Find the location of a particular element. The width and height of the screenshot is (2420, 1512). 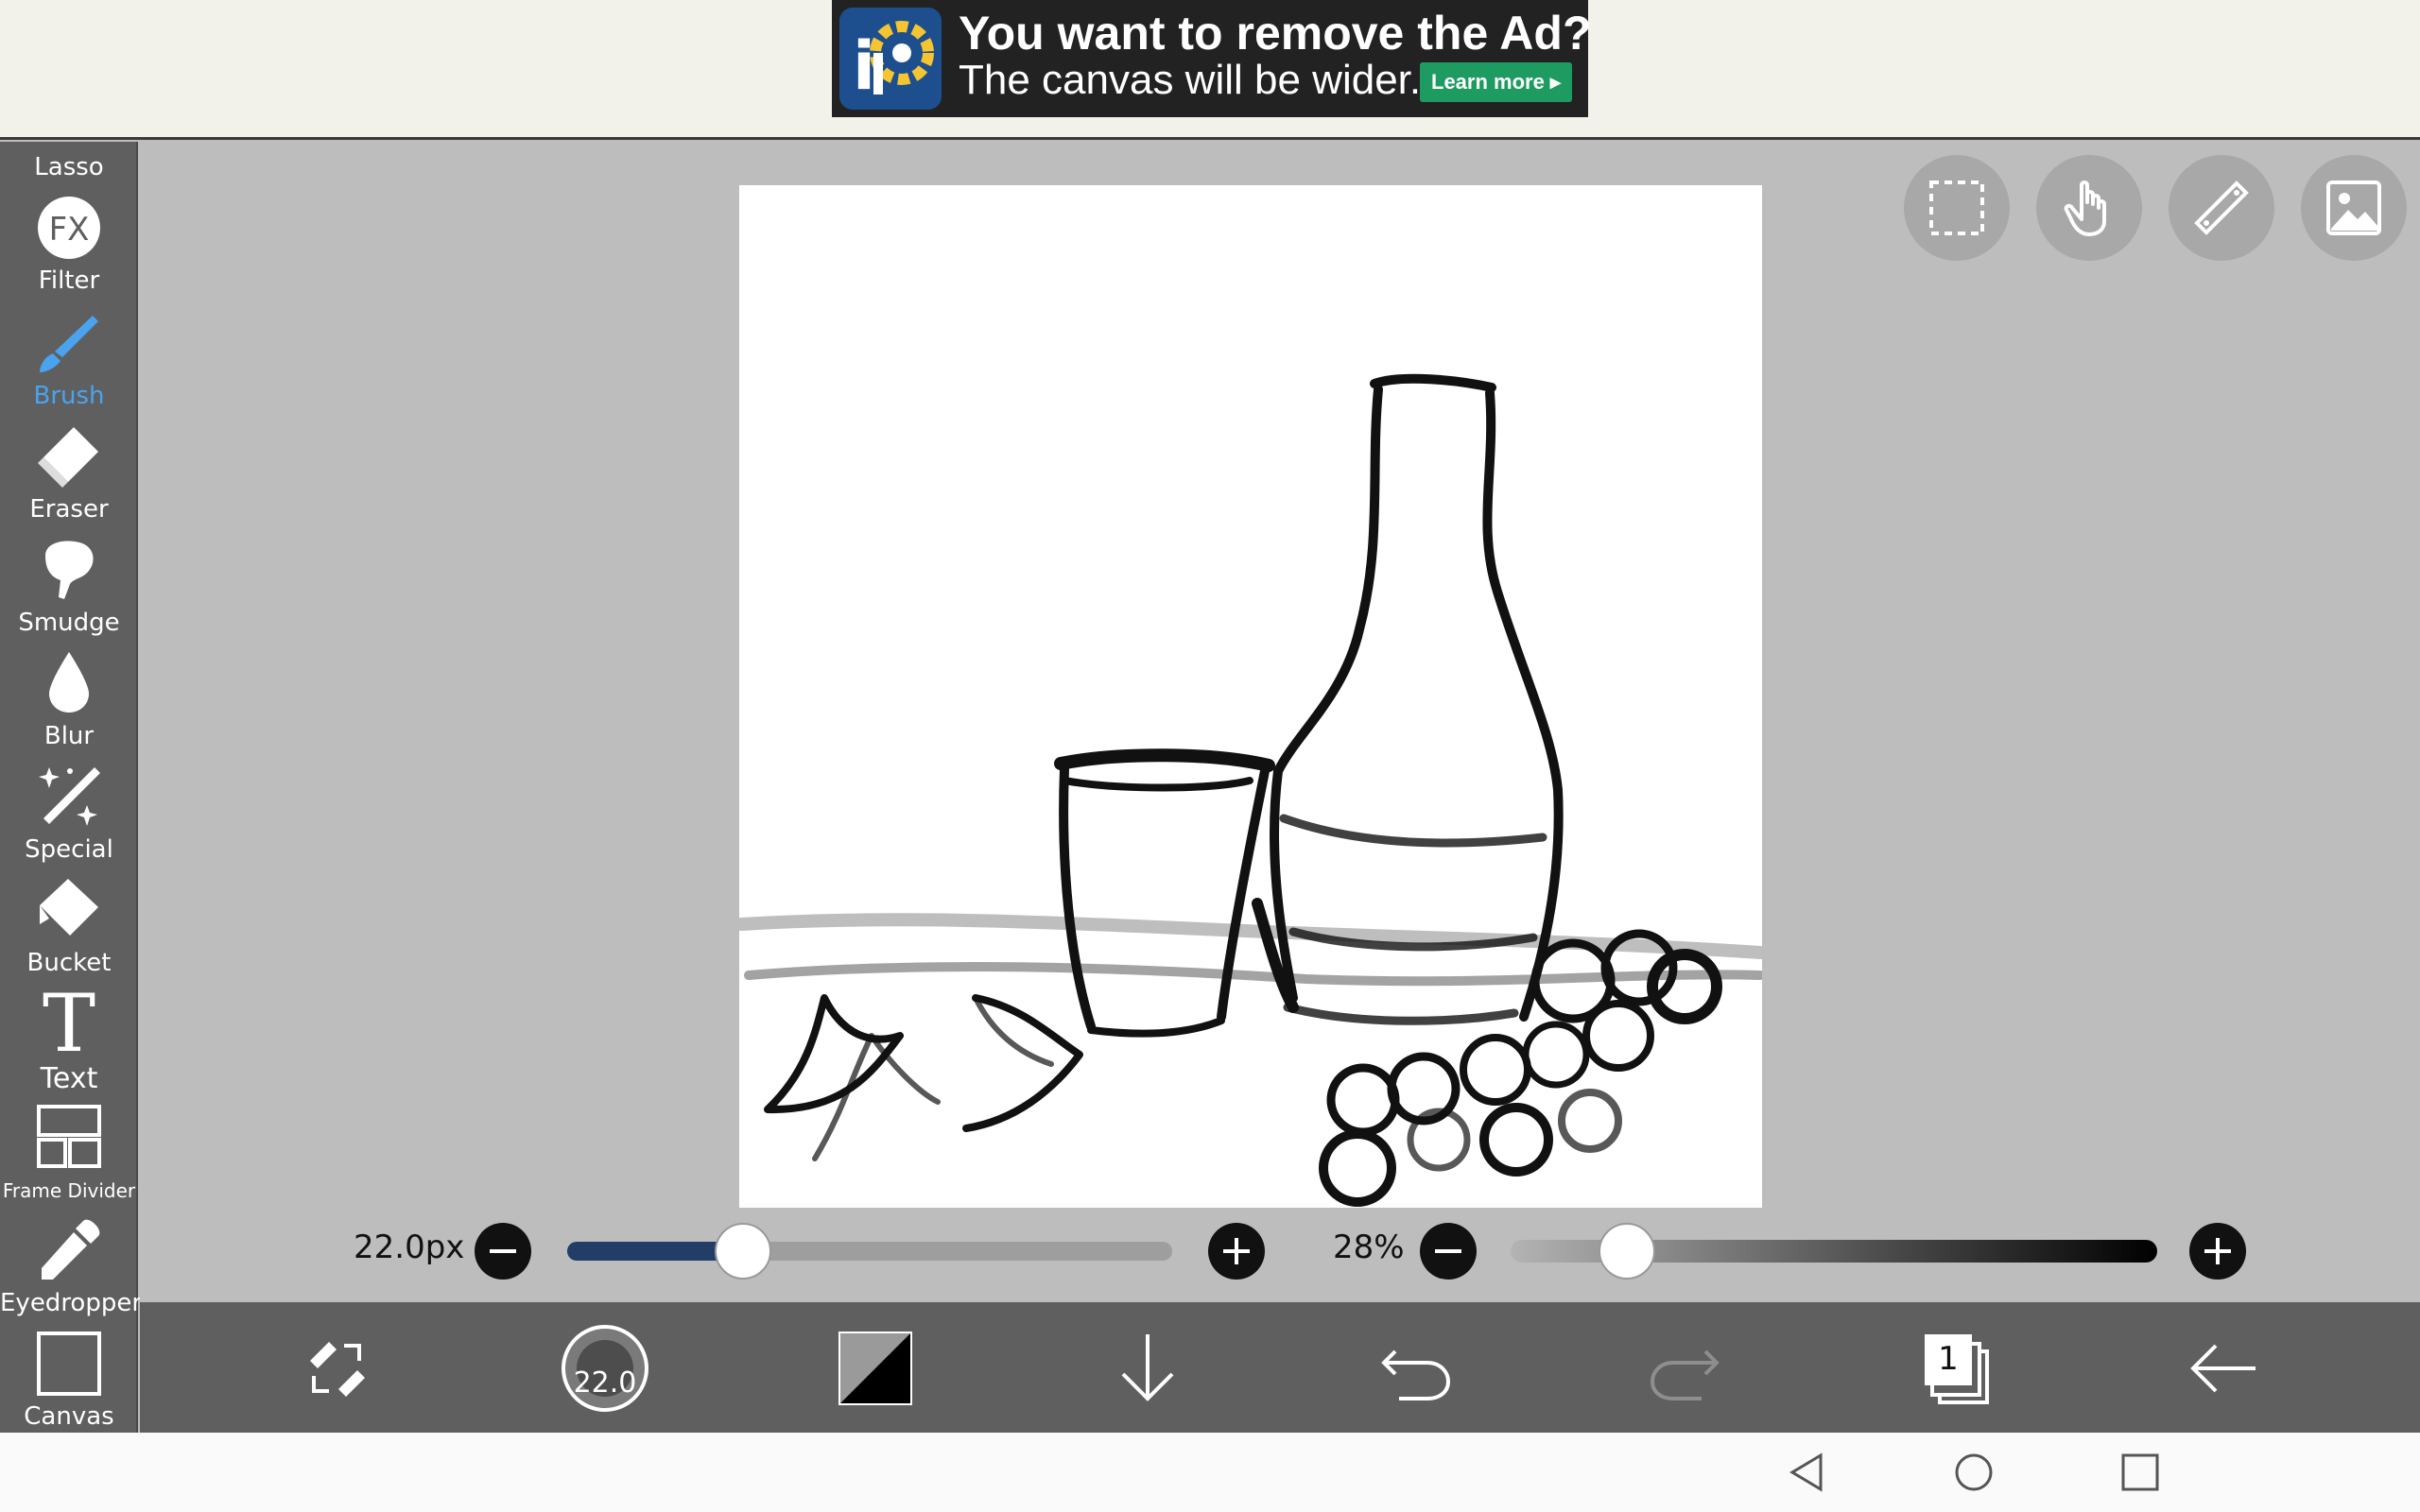

undo-icon is located at coordinates (1416, 1374).